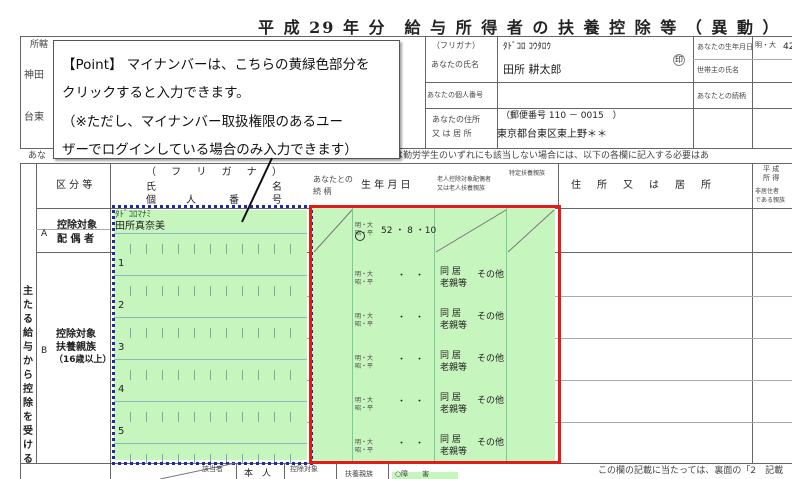 The image size is (792, 479). I want to click on footer-disability: ○障 害, so click(412, 474).